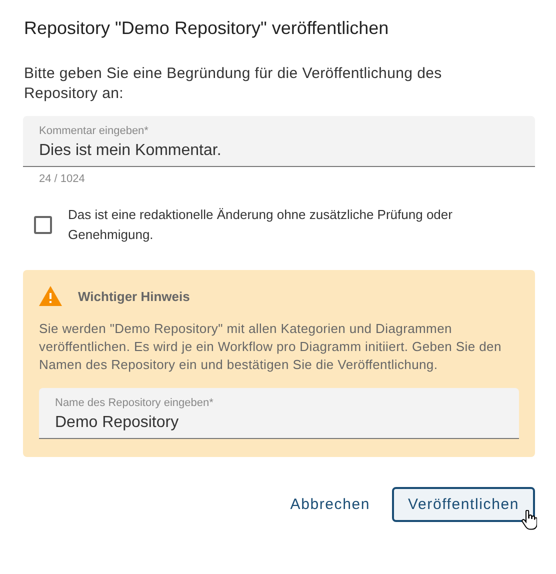 This screenshot has height=574, width=556. I want to click on comment-field: Kommentar eingeben* Dies ist mein Kommentar., so click(279, 141).